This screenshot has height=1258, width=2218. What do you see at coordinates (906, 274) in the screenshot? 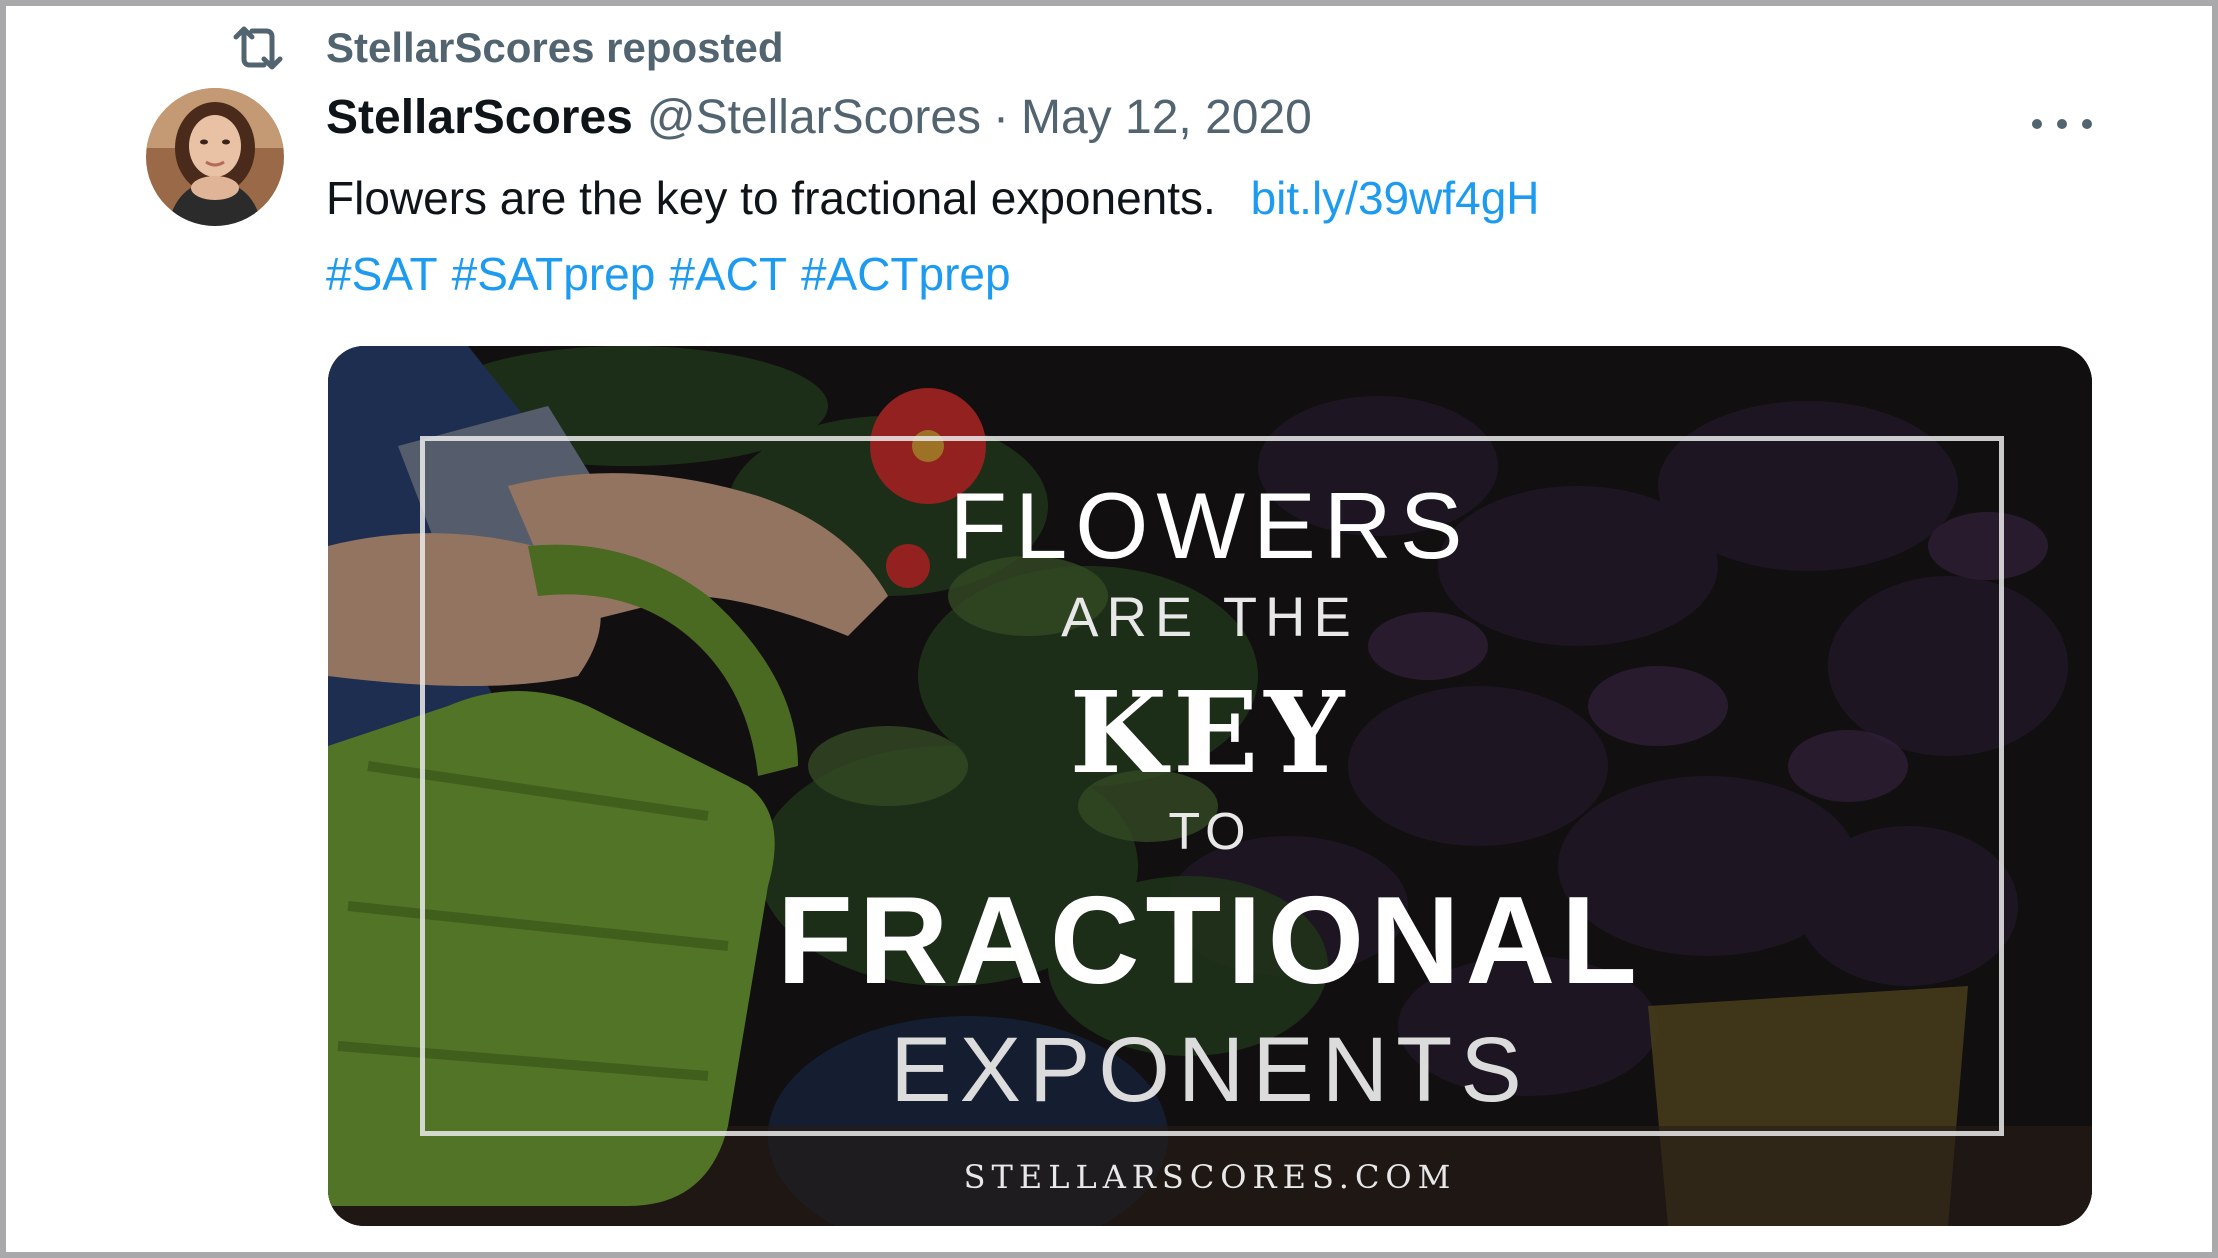
I see `hashtag-actprep: #ACTprep` at bounding box center [906, 274].